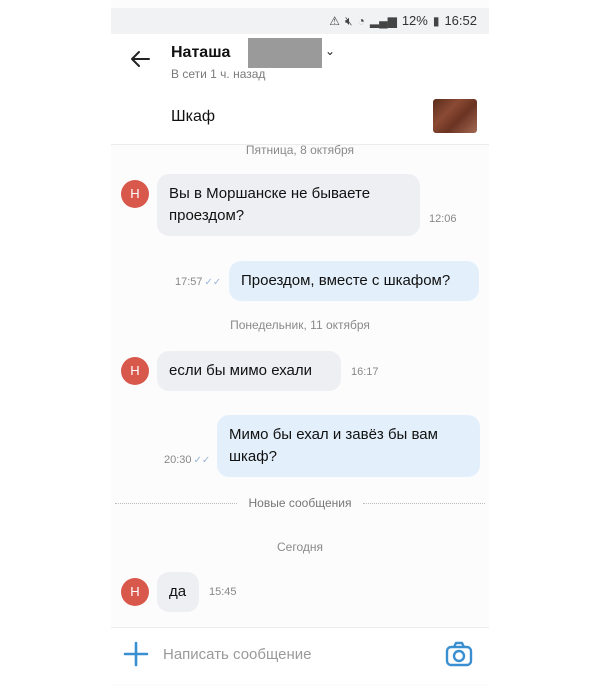 The width and height of the screenshot is (600, 686). What do you see at coordinates (300, 117) in the screenshot?
I see `listing-bar: Шкаф` at bounding box center [300, 117].